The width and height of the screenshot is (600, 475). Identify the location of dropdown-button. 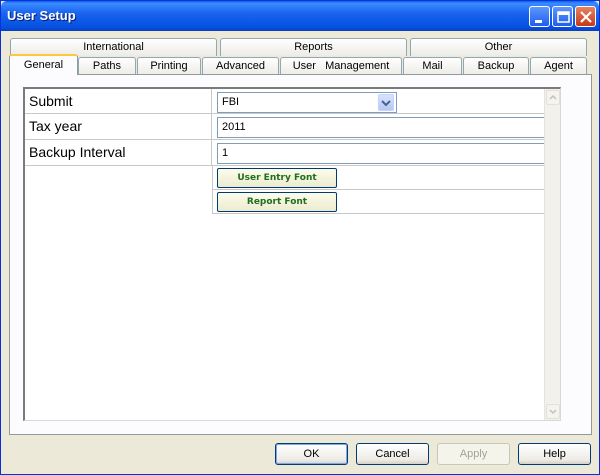
(386, 102).